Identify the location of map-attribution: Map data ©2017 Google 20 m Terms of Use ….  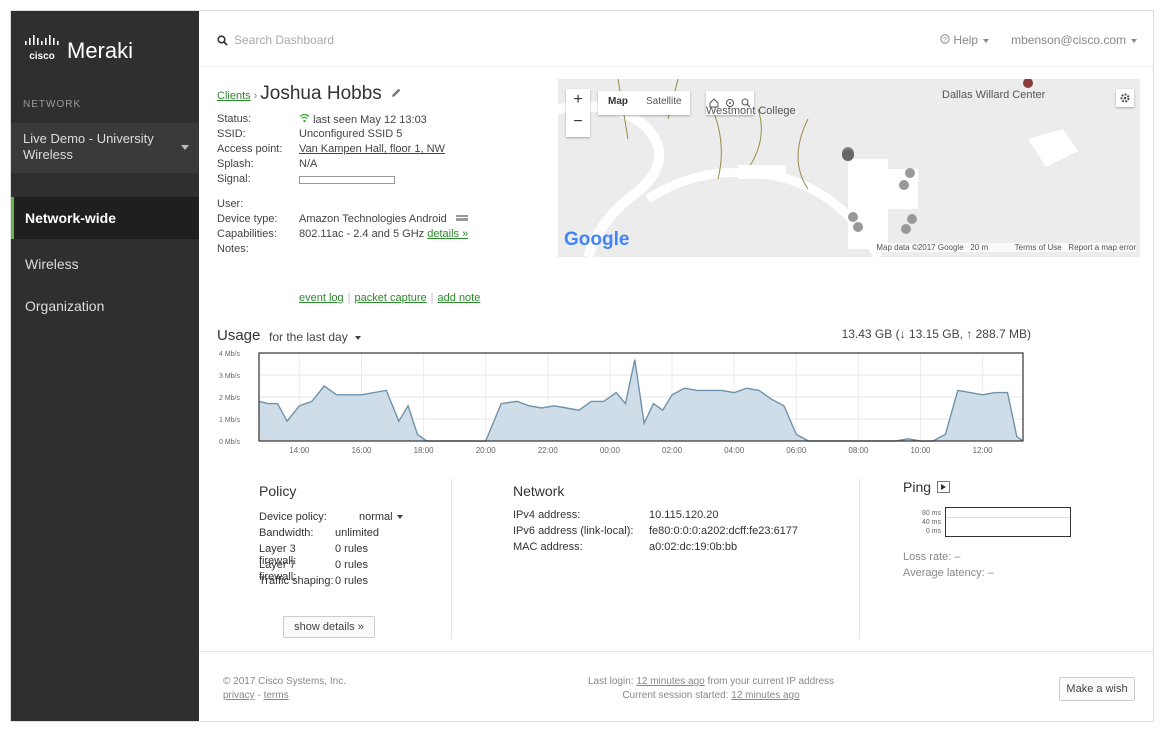
(1006, 247).